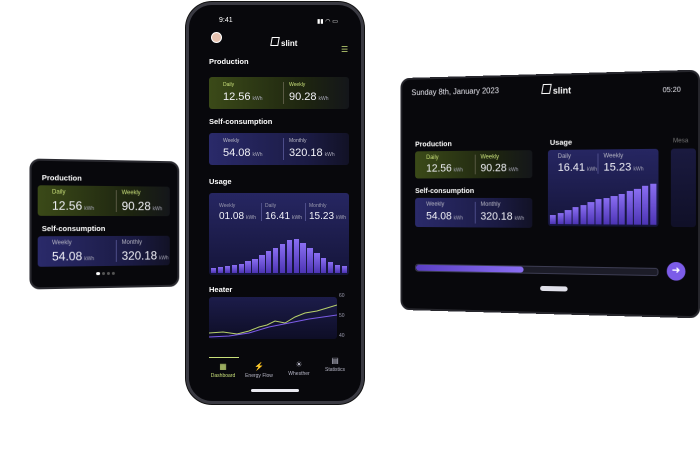 This screenshot has width=700, height=452. I want to click on heater-chart, so click(273, 318).